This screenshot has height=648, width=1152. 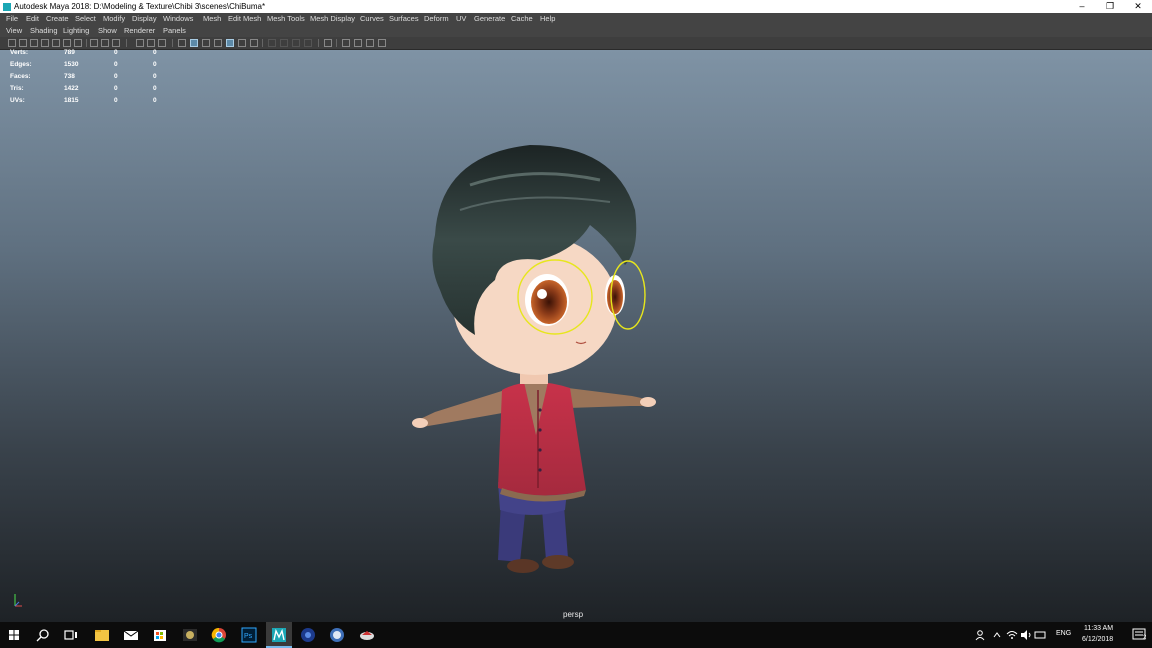 I want to click on menu-select: Select, so click(x=85, y=19).